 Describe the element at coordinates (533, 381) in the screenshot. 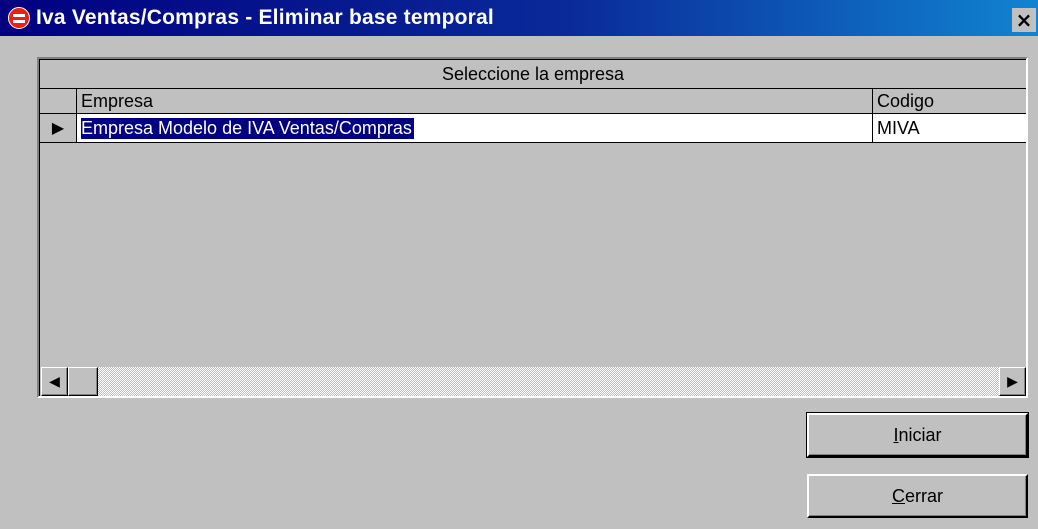

I see `horizontal-scrollbar: ◀ ▶` at that location.